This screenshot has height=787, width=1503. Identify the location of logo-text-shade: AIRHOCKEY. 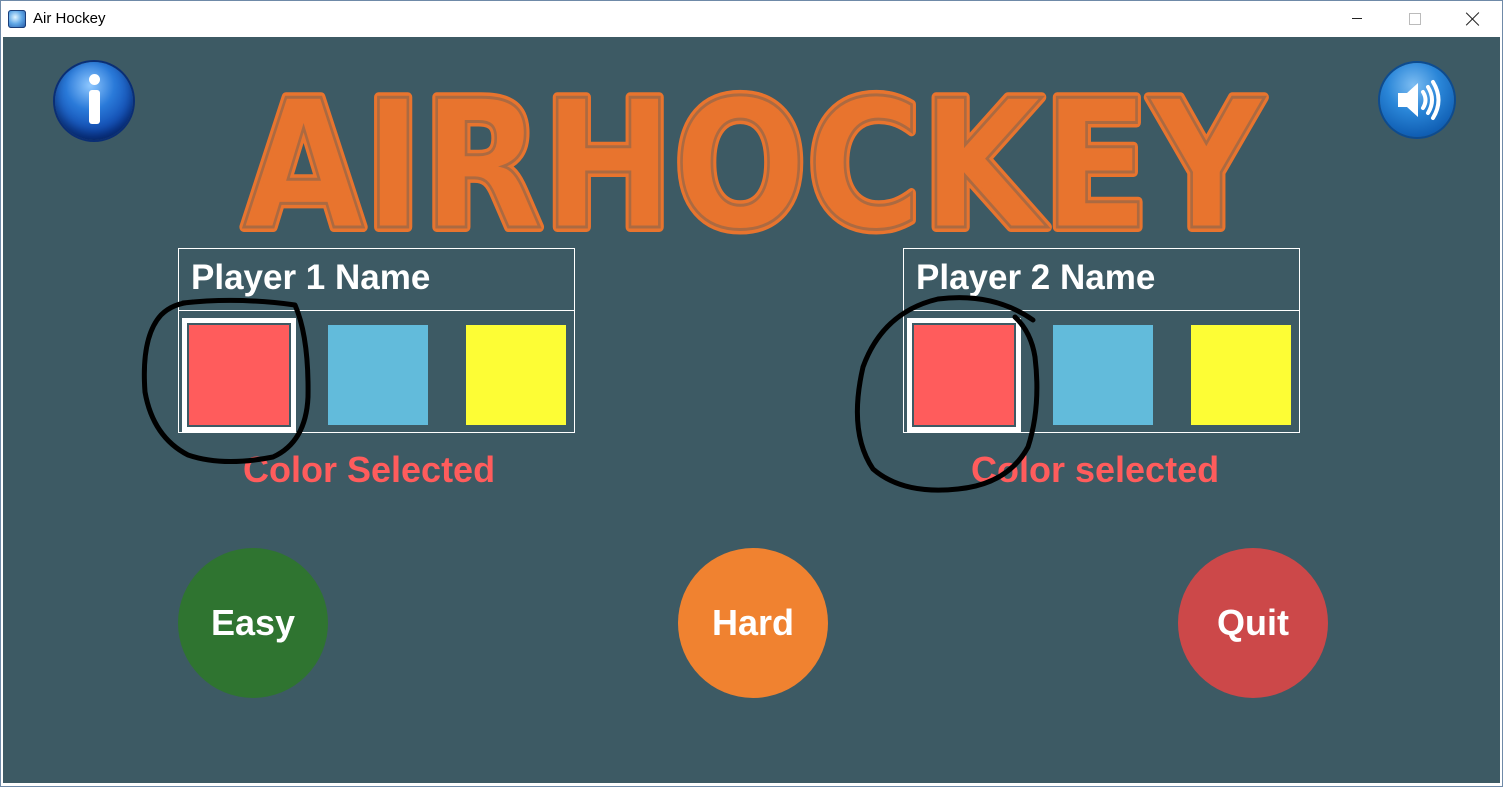
(754, 162).